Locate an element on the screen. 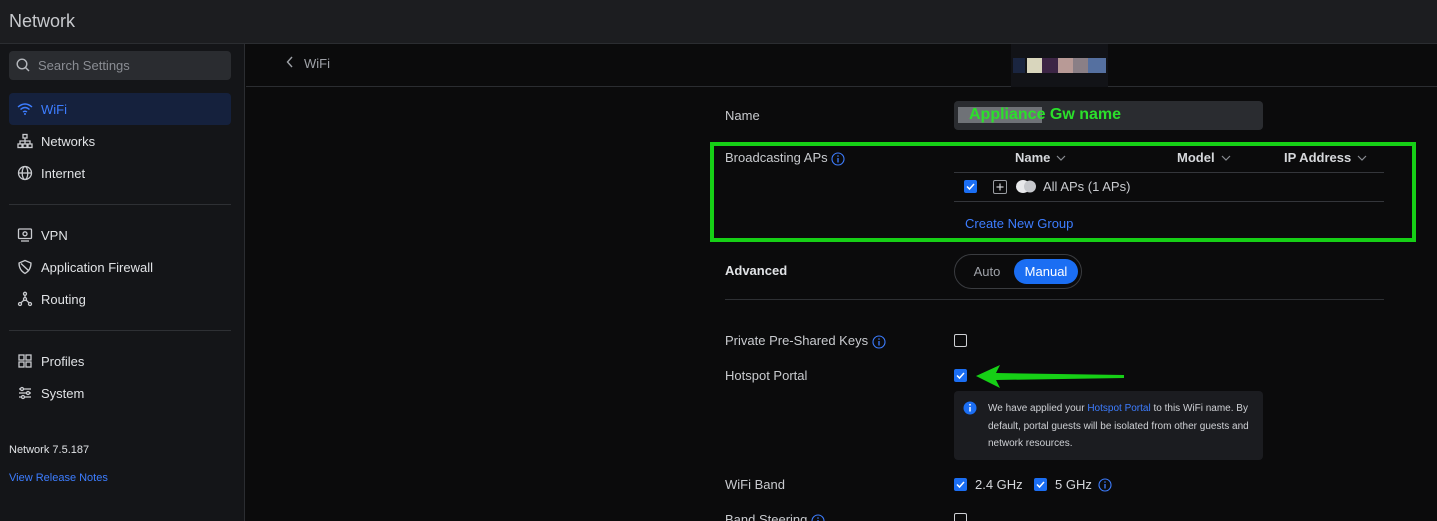 The height and width of the screenshot is (521, 1437). band-5-checkbox is located at coordinates (1040, 484).